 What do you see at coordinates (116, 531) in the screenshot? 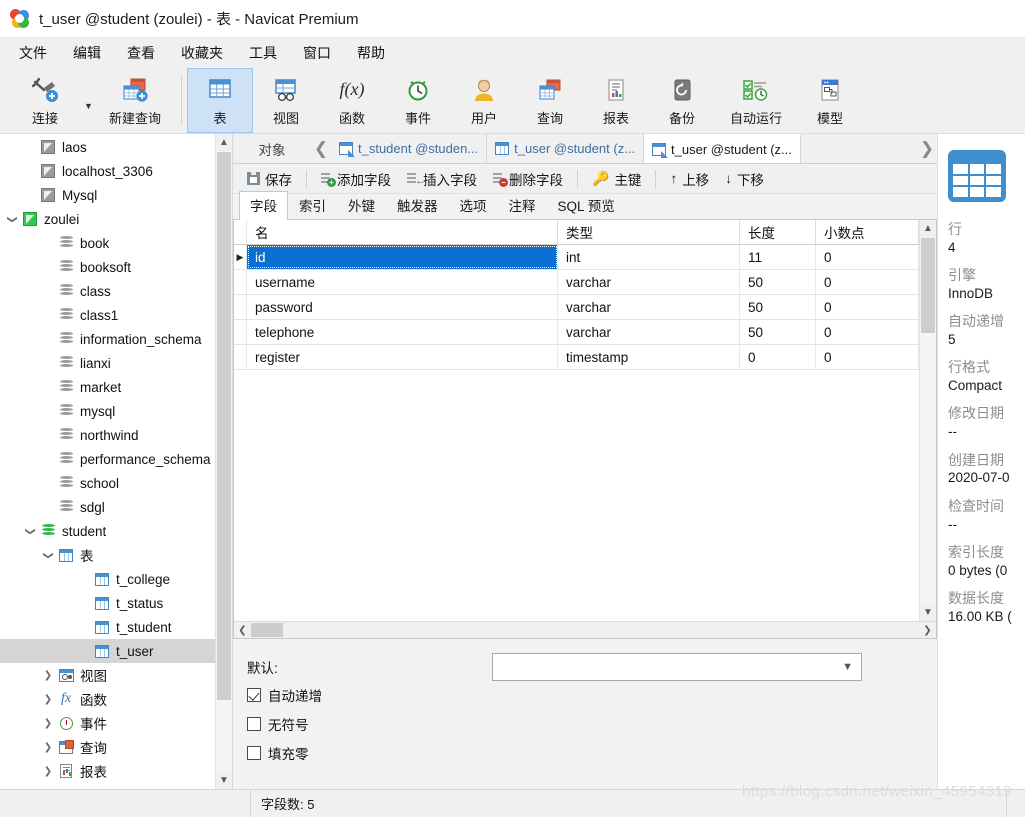
I see `tree-item-student: student` at bounding box center [116, 531].